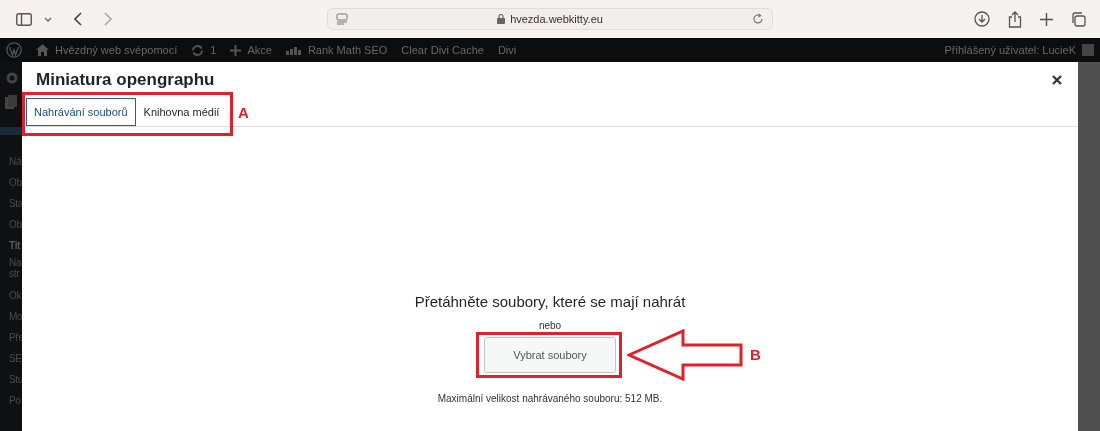 The width and height of the screenshot is (1100, 431). Describe the element at coordinates (550, 355) in the screenshot. I see `select-files-button: Vybrat soubory` at that location.